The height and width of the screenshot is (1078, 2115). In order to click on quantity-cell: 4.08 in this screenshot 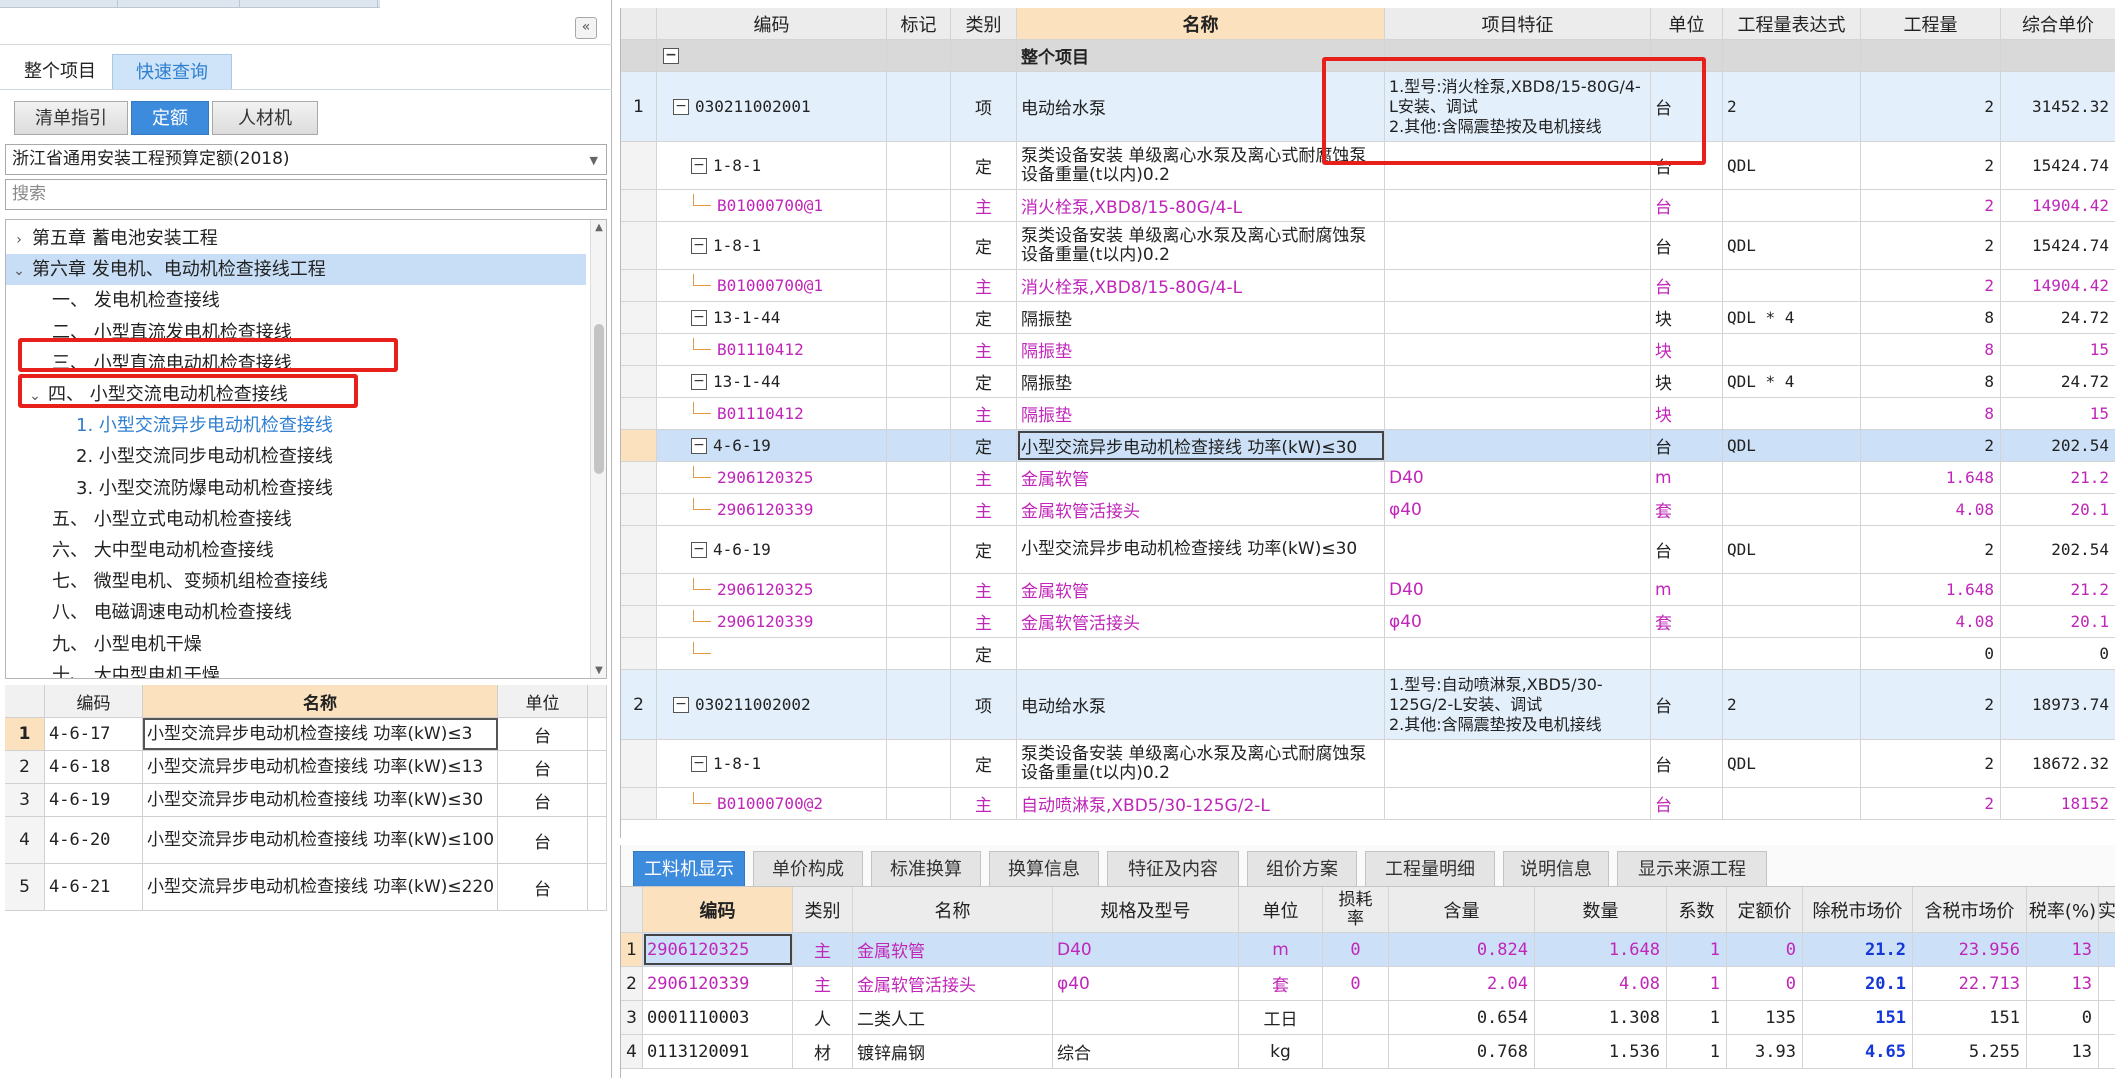, I will do `click(1931, 621)`.